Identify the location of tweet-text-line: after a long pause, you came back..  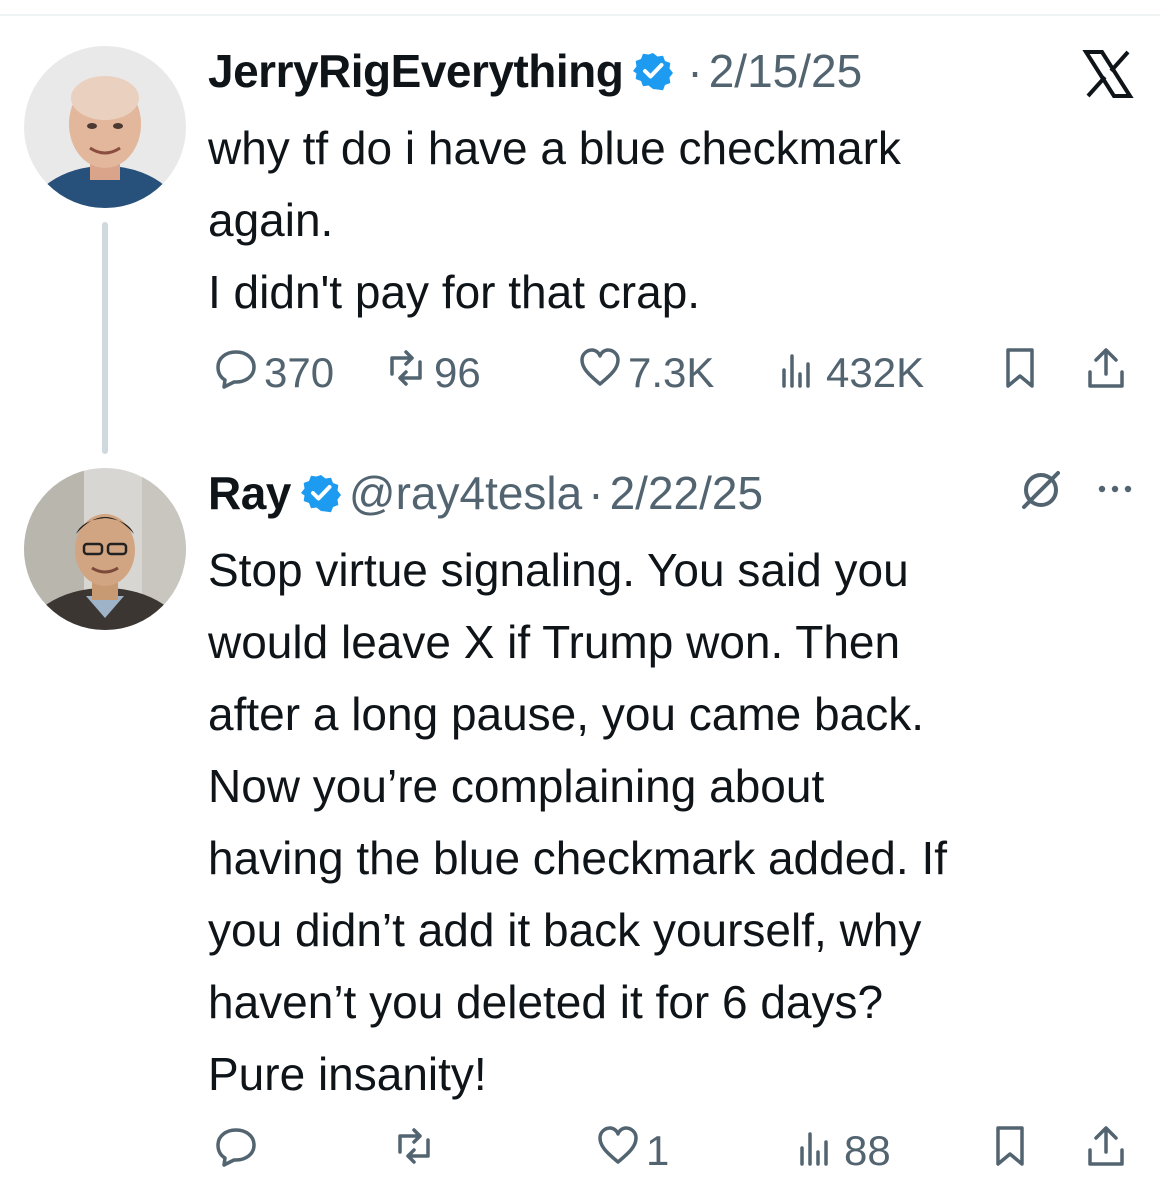
(566, 714).